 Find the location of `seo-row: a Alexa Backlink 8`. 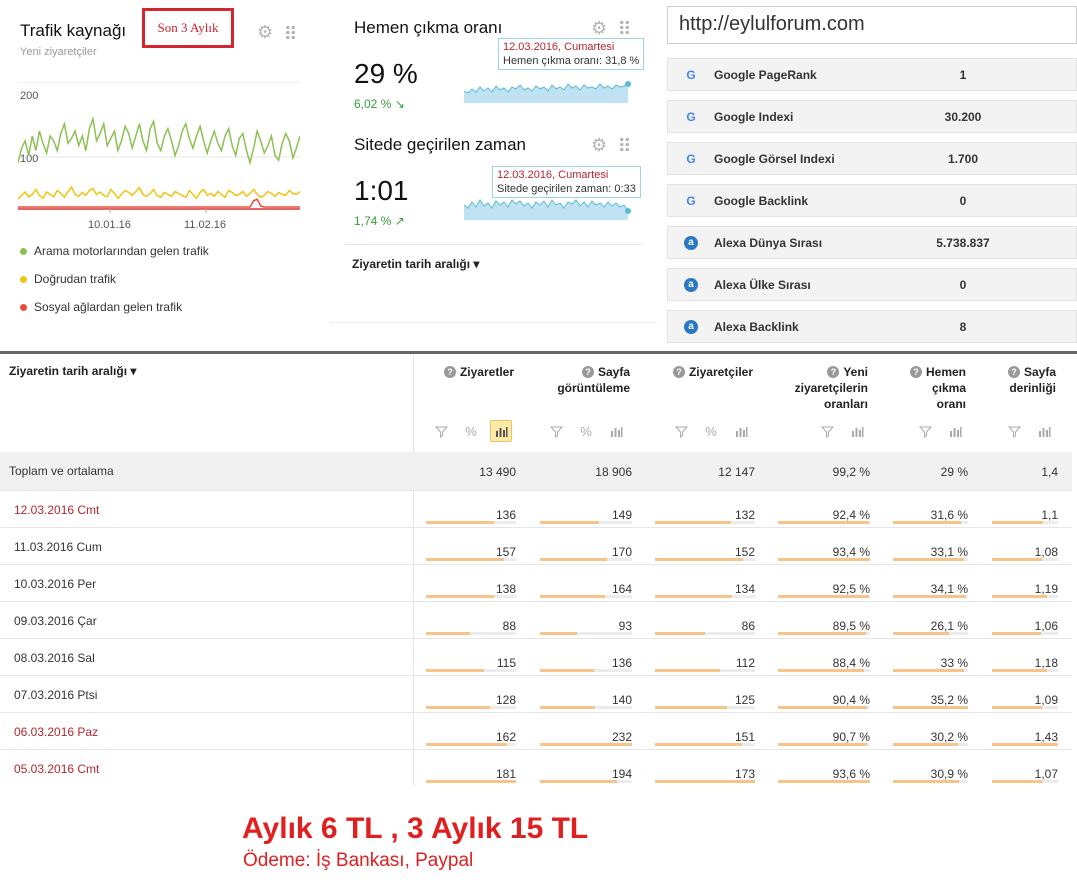

seo-row: a Alexa Backlink 8 is located at coordinates (872, 326).